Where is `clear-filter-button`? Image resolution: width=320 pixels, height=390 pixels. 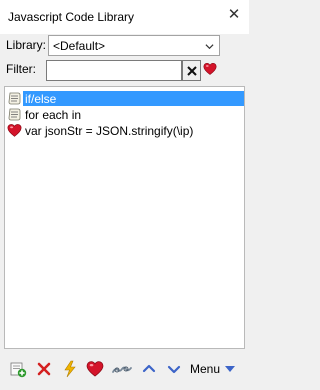 clear-filter-button is located at coordinates (191, 70).